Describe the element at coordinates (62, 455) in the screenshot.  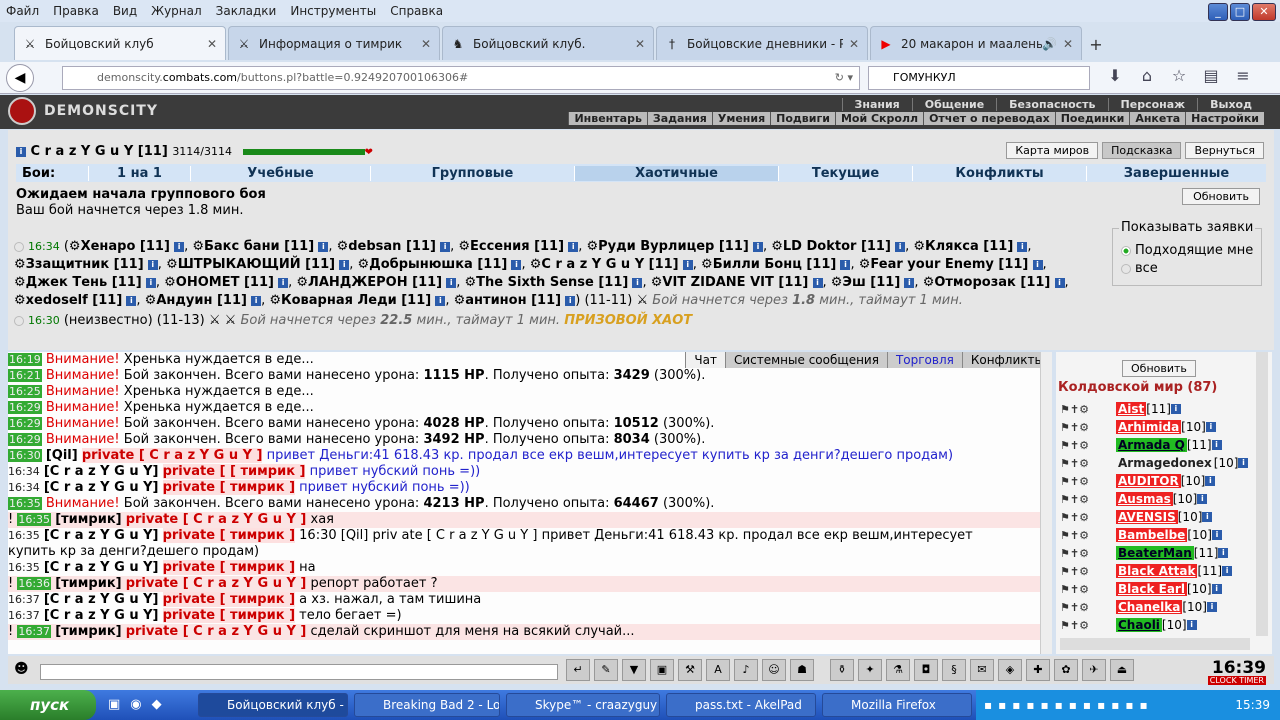
I see `chat-sender: [Qil]` at that location.